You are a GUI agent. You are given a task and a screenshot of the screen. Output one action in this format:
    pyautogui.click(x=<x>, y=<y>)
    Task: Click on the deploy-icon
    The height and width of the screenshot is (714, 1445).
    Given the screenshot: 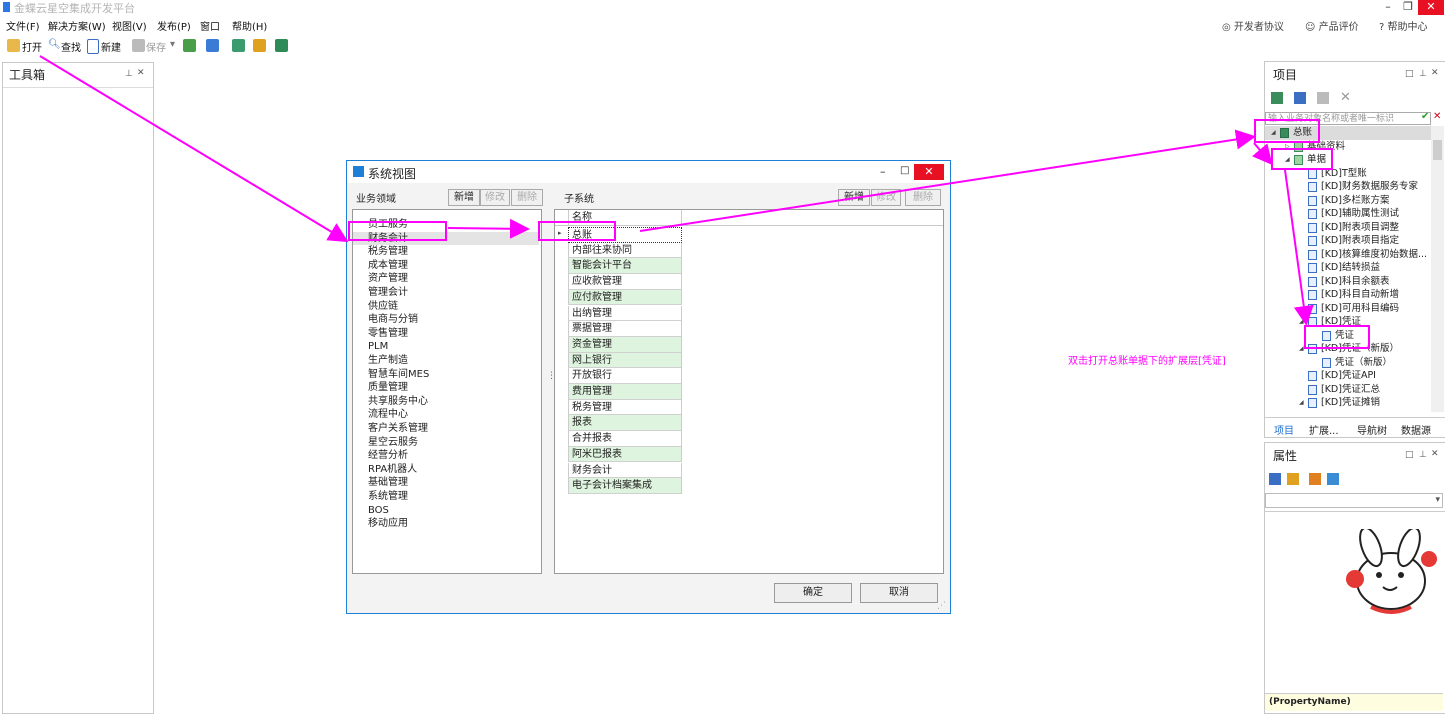 What is the action you would take?
    pyautogui.click(x=212, y=45)
    